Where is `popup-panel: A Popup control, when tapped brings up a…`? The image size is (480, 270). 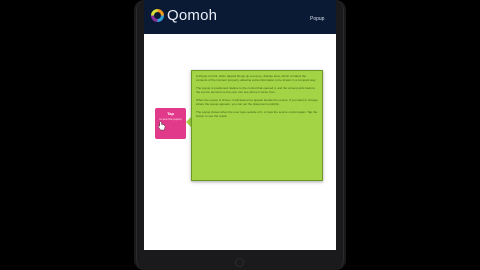 popup-panel: A Popup control, when tapped brings up a… is located at coordinates (257, 125).